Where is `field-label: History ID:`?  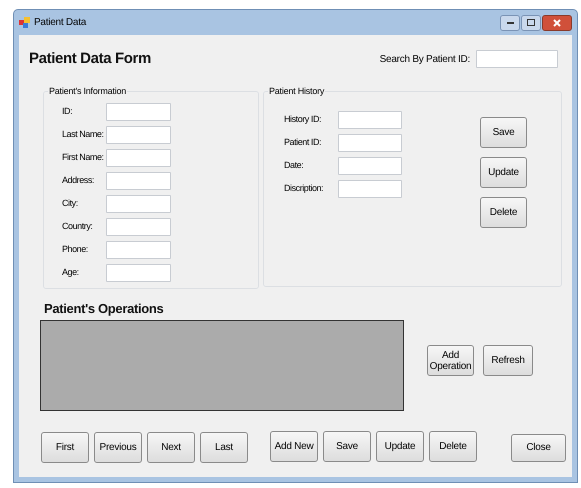
field-label: History ID: is located at coordinates (303, 119).